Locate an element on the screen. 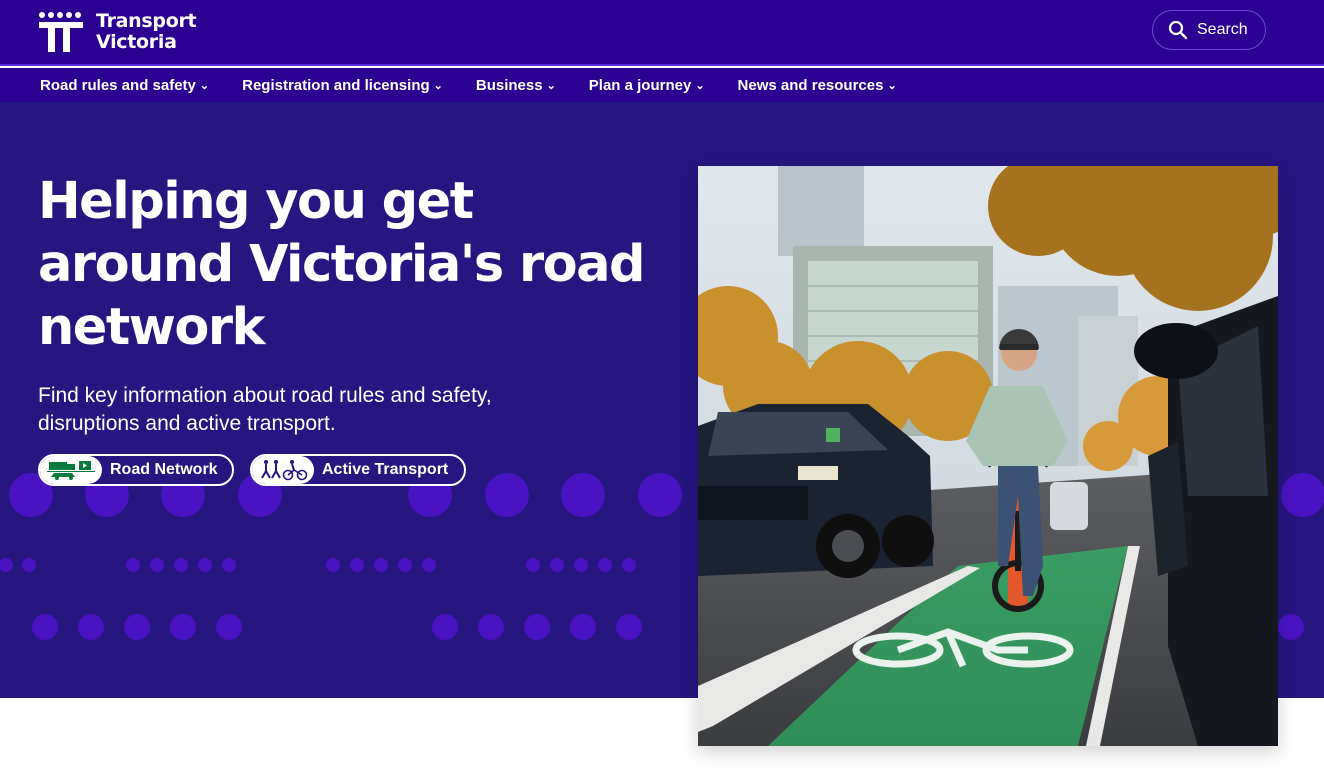 The image size is (1324, 769). nav-item-label: Business is located at coordinates (509, 85).